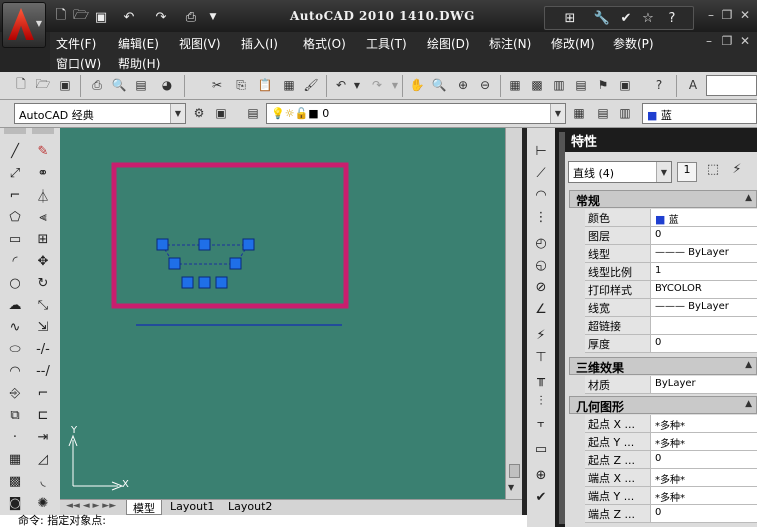 Image resolution: width=757 pixels, height=527 pixels. I want to click on polyline-icon: ⌐, so click(15, 195).